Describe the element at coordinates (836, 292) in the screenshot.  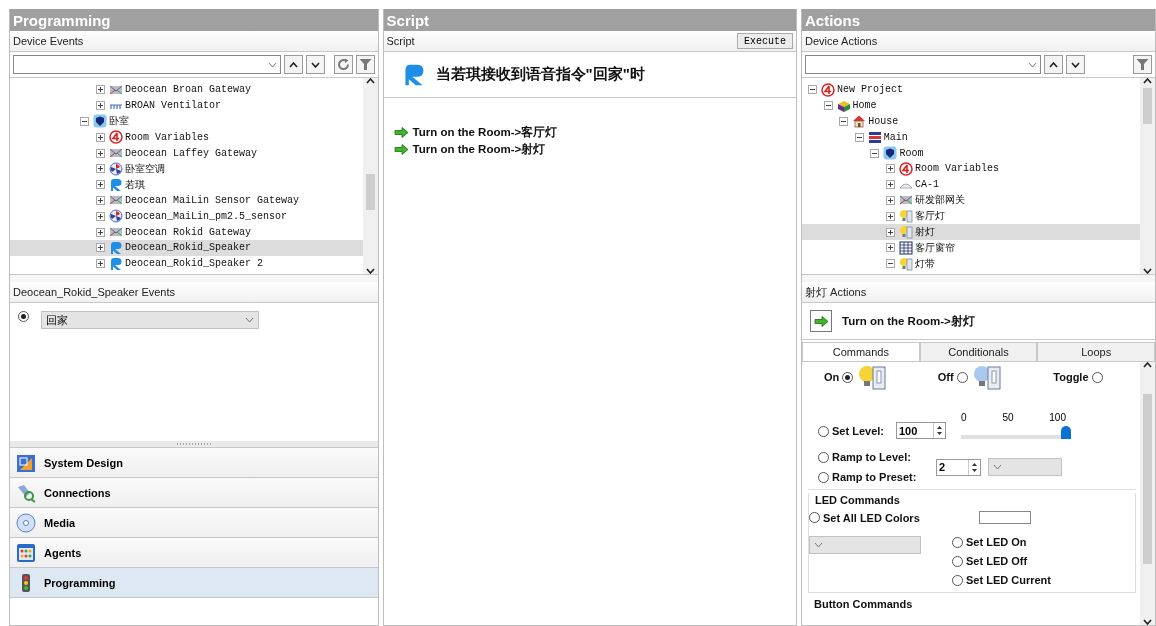
I see `section-label: 射灯 Actions` at that location.